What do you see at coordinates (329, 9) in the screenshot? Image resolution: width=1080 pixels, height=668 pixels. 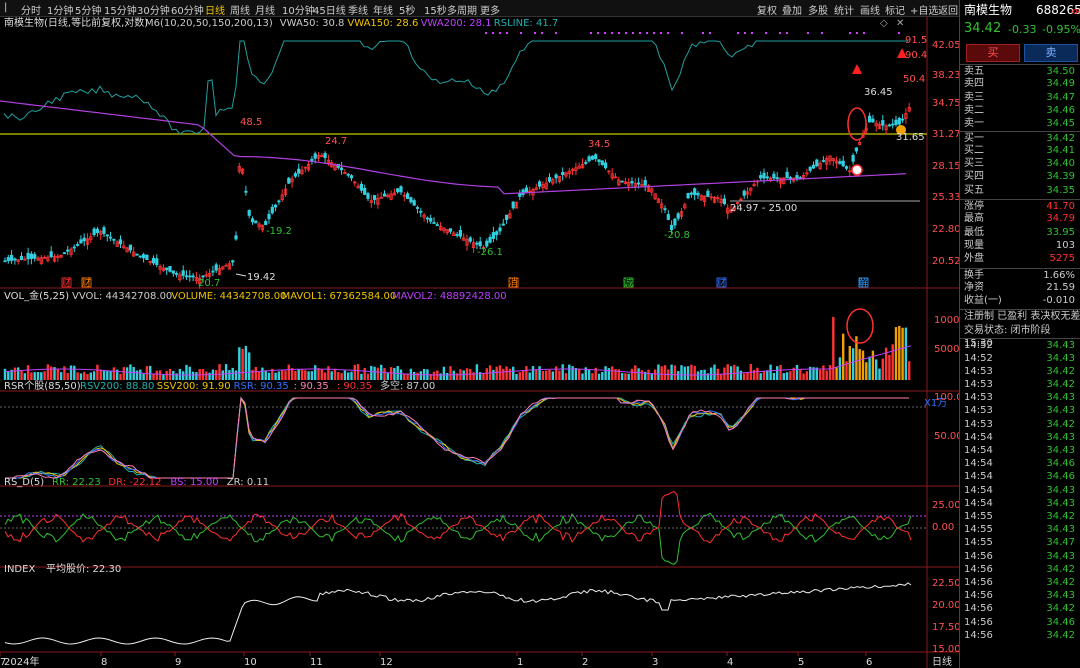 I see `period-tab-10: 45日线` at bounding box center [329, 9].